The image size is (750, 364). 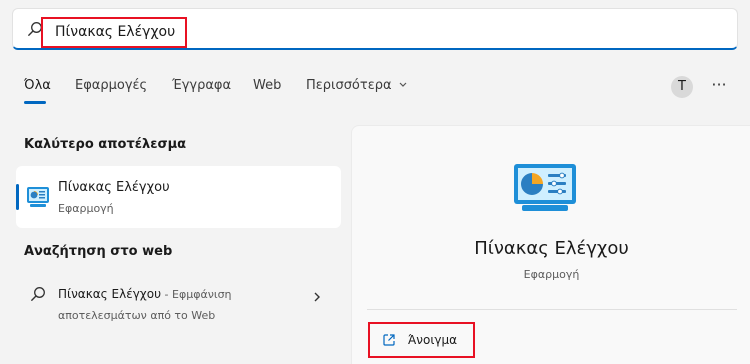 I want to click on best-match-heading: Καλύτερο αποτέλεσμα, so click(x=105, y=144).